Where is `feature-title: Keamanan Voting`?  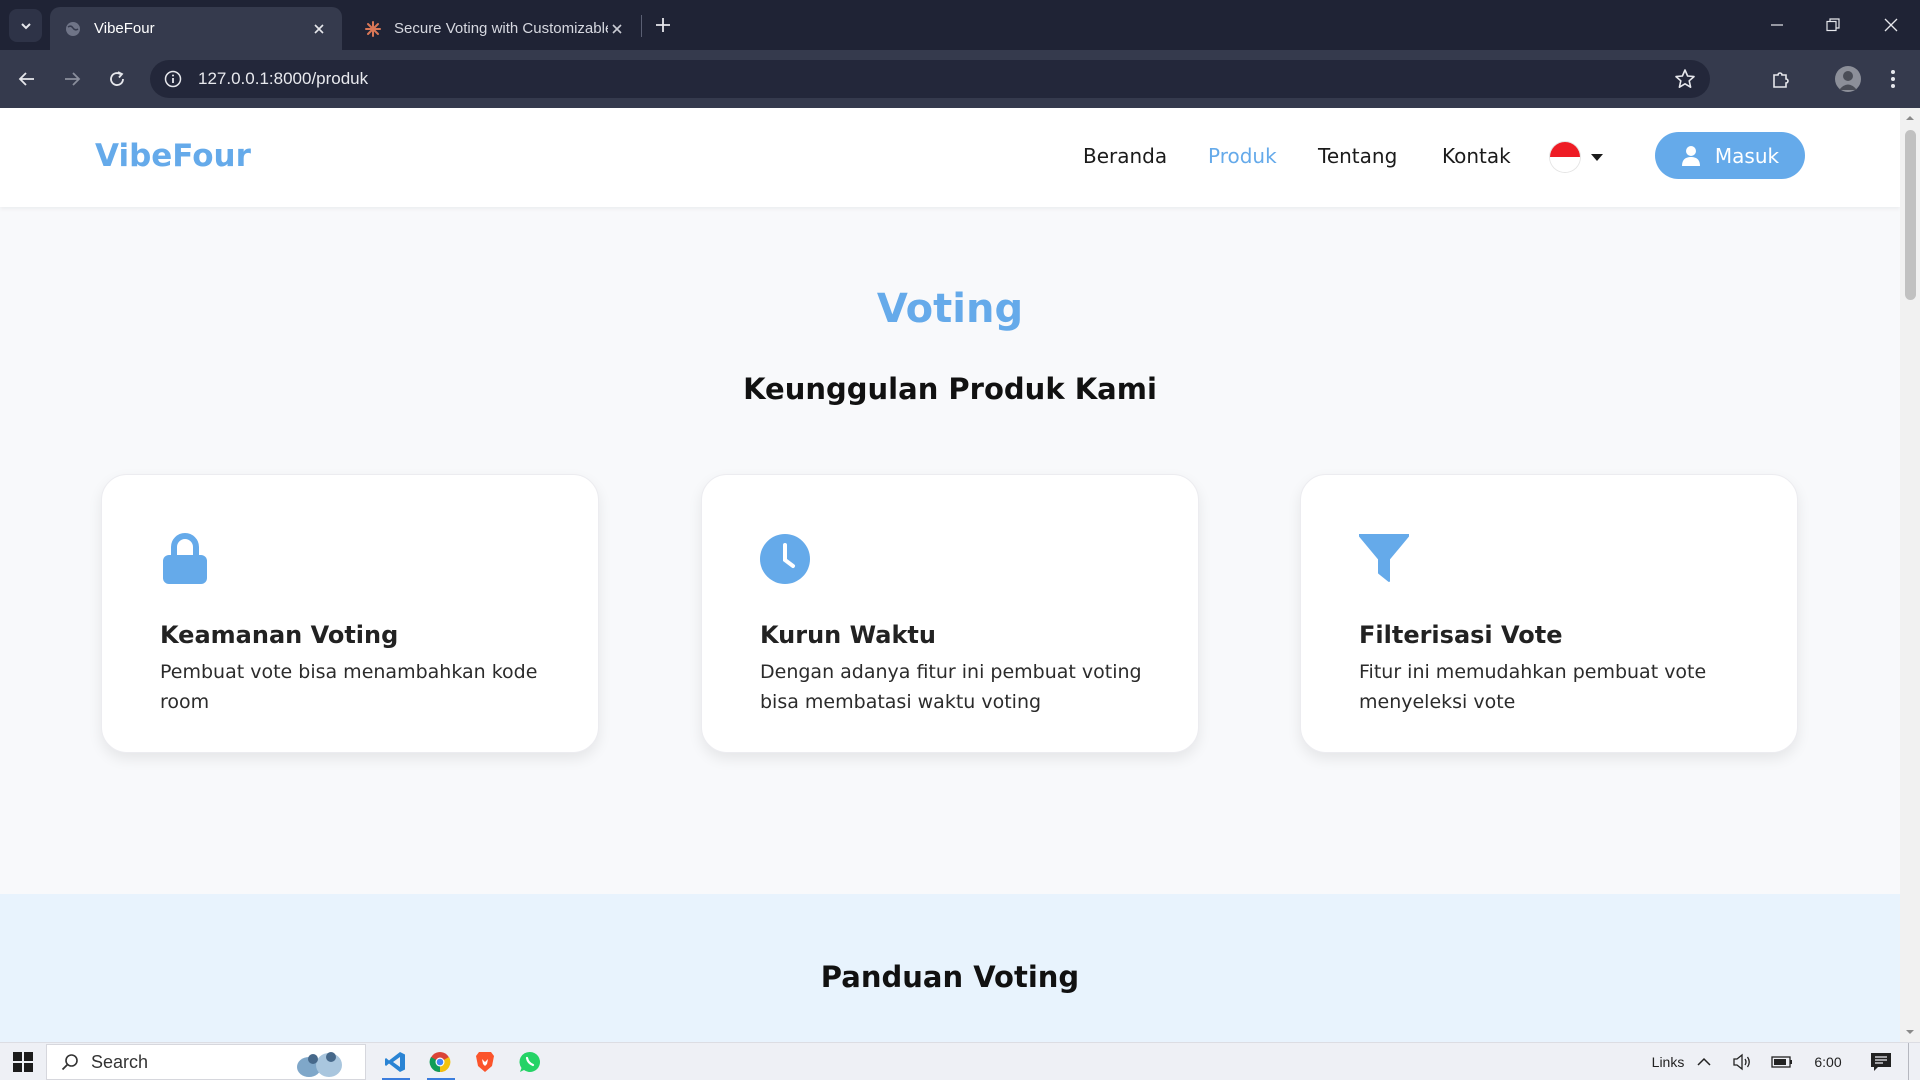
feature-title: Keamanan Voting is located at coordinates (279, 635).